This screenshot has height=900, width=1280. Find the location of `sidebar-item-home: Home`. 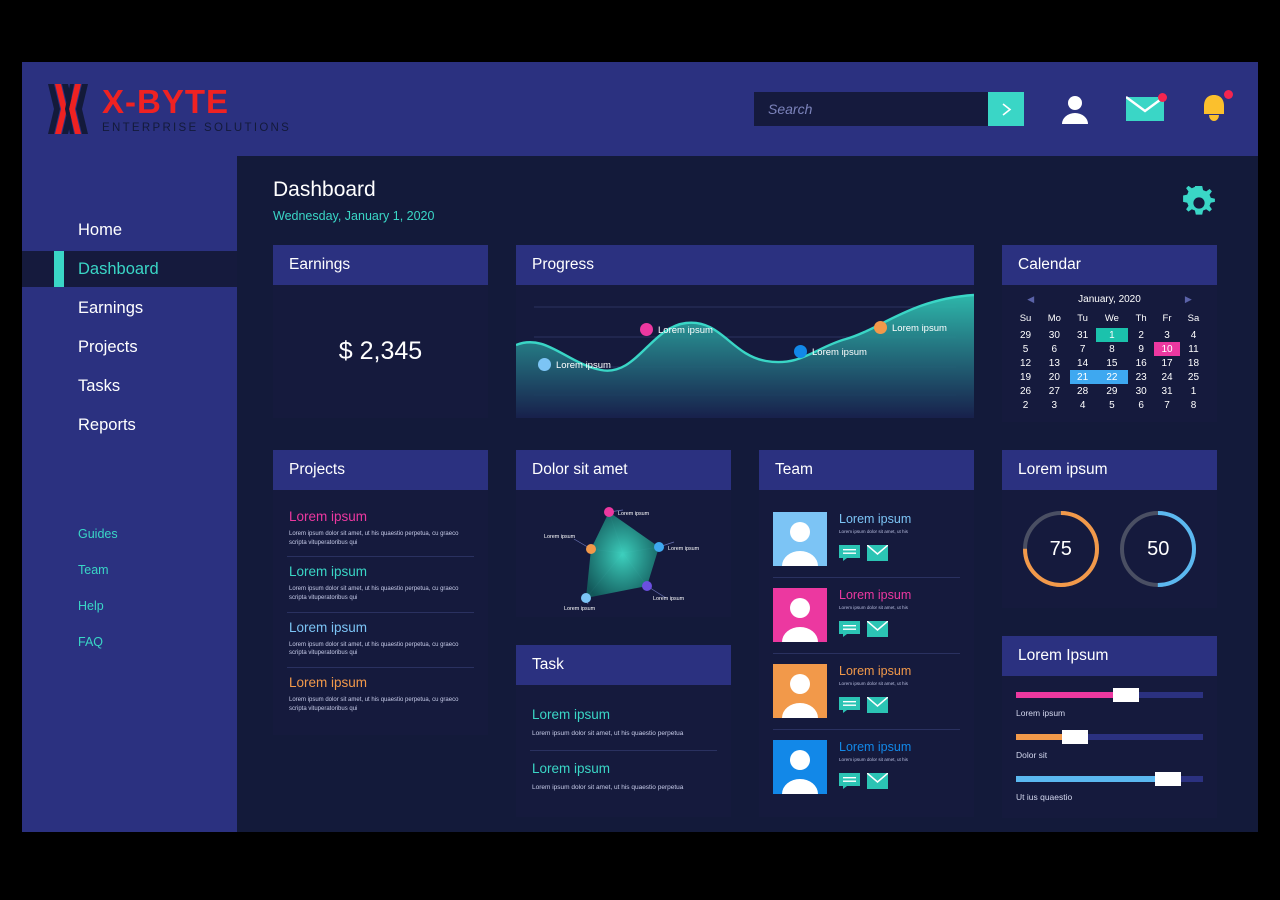

sidebar-item-home: Home is located at coordinates (129, 230).